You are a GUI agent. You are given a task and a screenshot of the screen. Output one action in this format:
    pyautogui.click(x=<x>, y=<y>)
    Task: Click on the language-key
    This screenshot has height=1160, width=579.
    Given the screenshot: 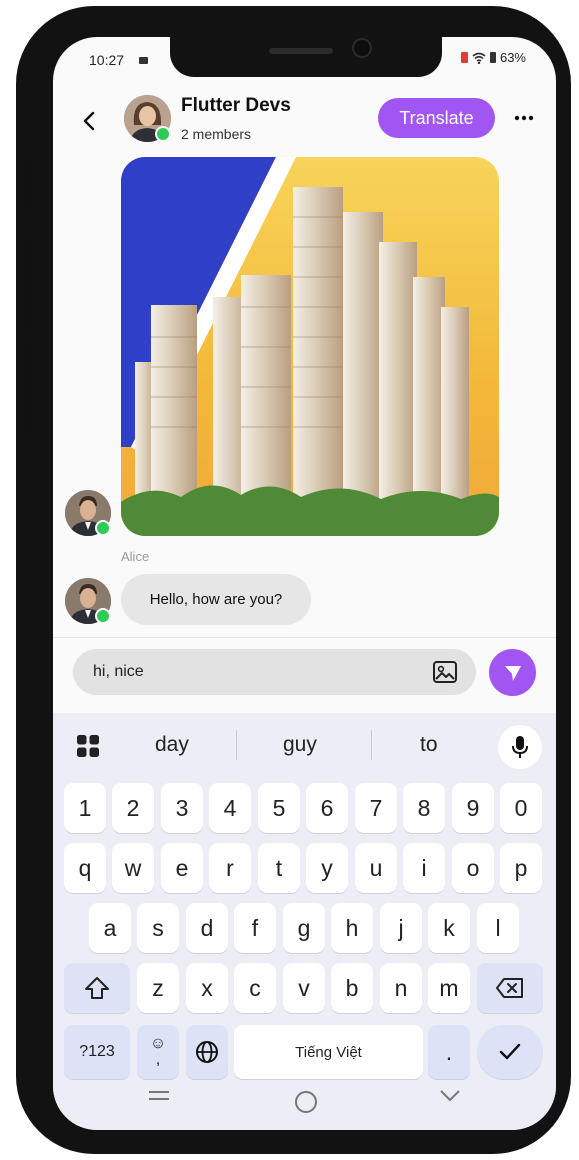 What is the action you would take?
    pyautogui.click(x=207, y=1052)
    